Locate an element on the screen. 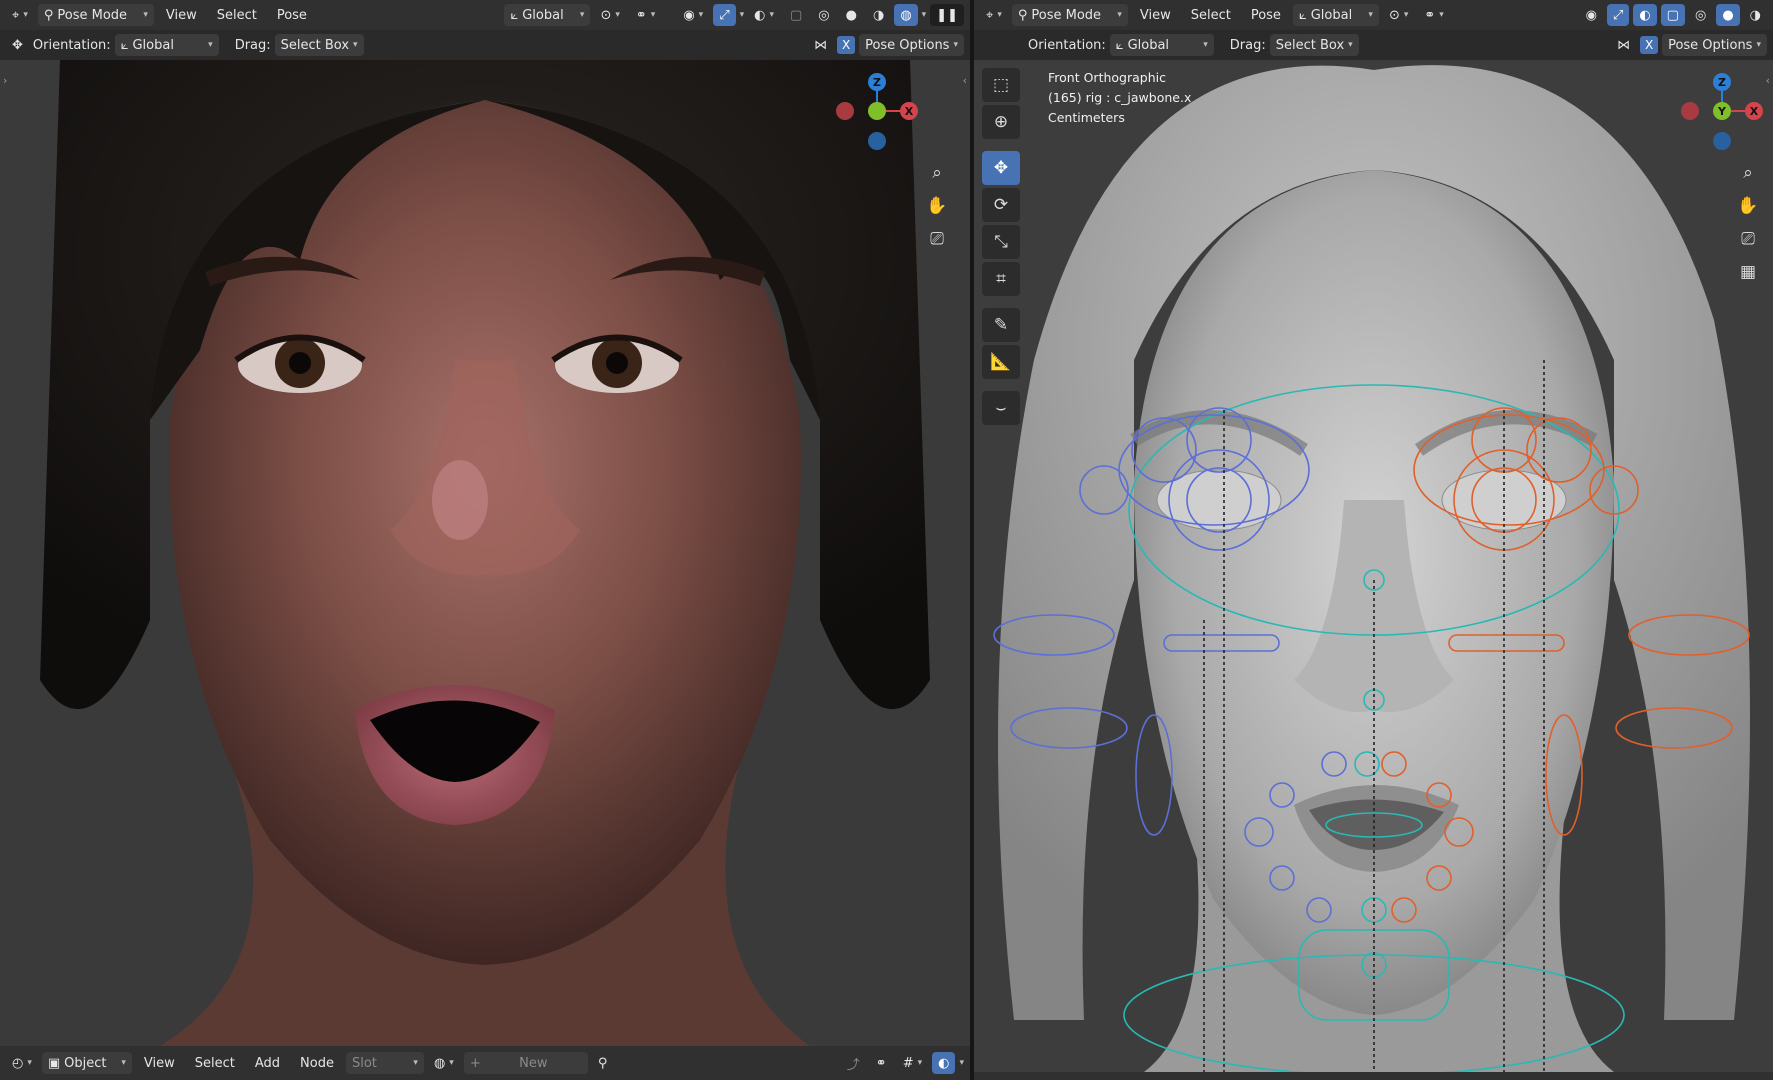 This screenshot has height=1080, width=1773. material-shading-icon: ◑ is located at coordinates (1755, 15).